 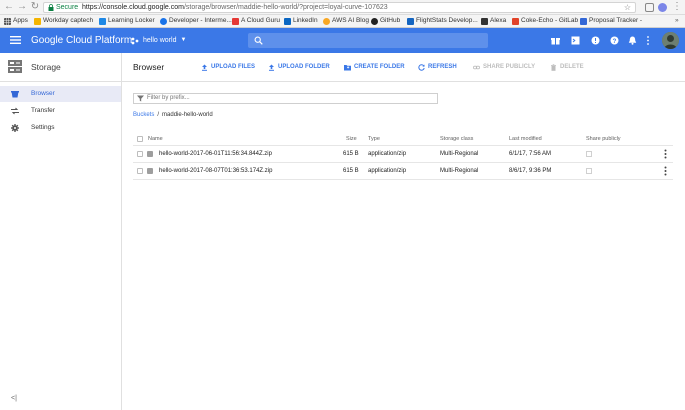 What do you see at coordinates (368, 40) in the screenshot?
I see `search-input` at bounding box center [368, 40].